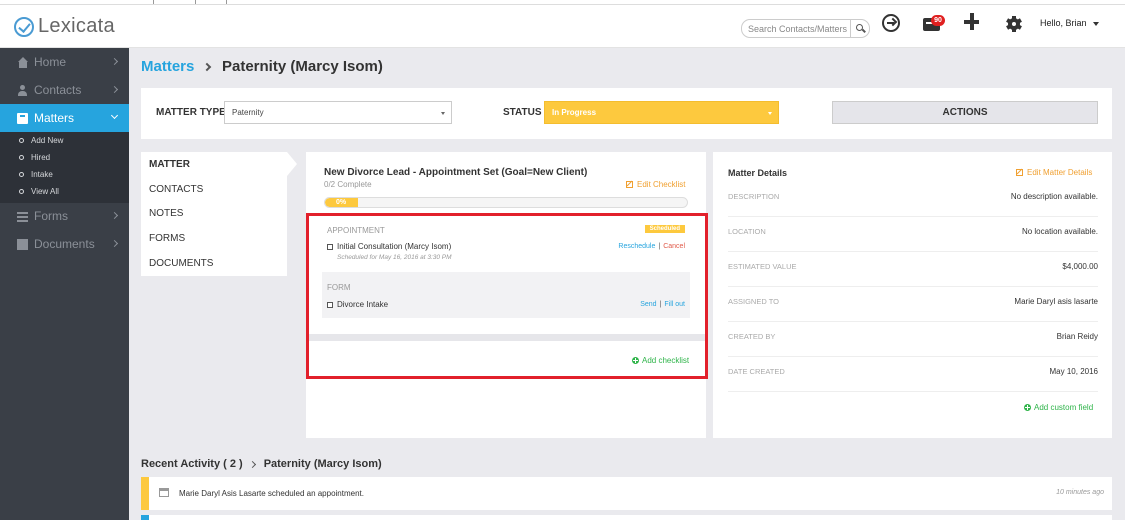  Describe the element at coordinates (64, 26) in the screenshot. I see `logo: Lexicata` at that location.